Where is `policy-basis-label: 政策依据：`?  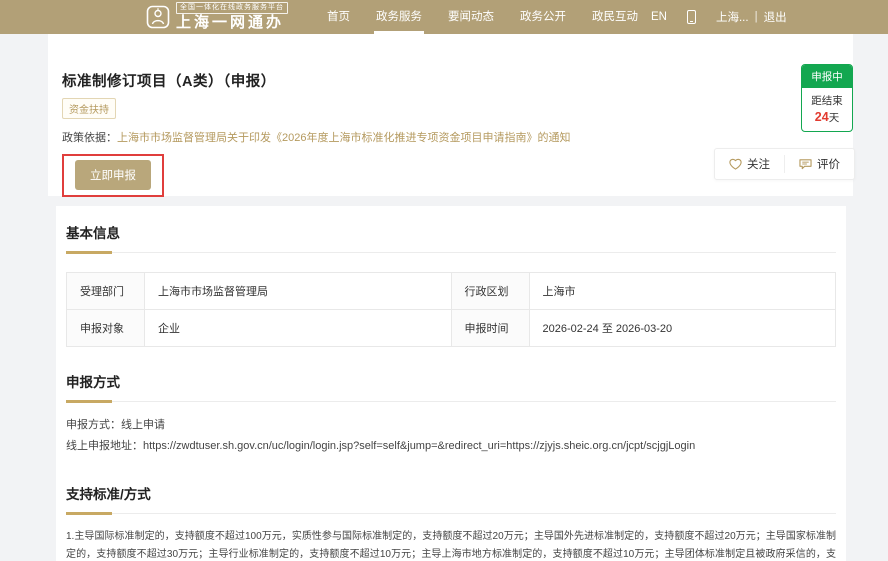 policy-basis-label: 政策依据： is located at coordinates (89, 138).